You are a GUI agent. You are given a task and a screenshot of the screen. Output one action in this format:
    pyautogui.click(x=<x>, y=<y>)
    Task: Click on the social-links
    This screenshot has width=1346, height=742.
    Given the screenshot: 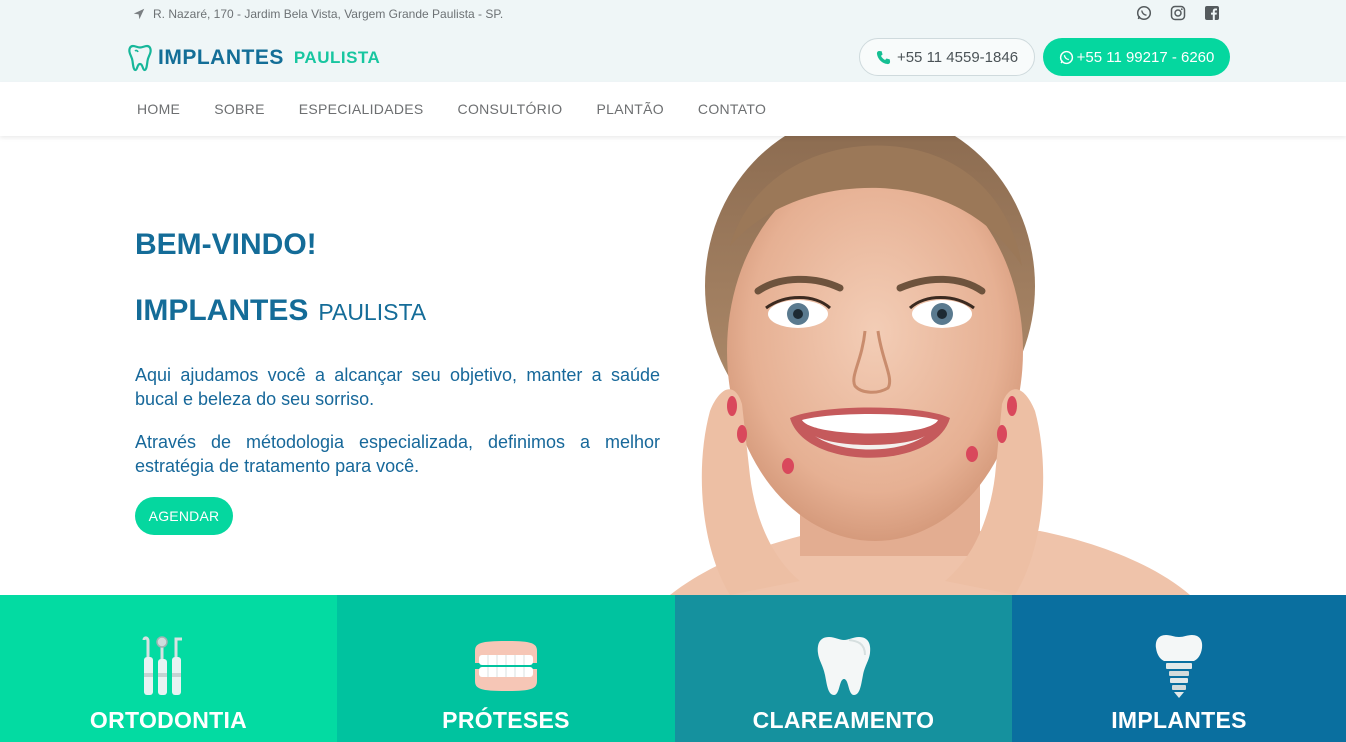 What is the action you would take?
    pyautogui.click(x=1178, y=13)
    